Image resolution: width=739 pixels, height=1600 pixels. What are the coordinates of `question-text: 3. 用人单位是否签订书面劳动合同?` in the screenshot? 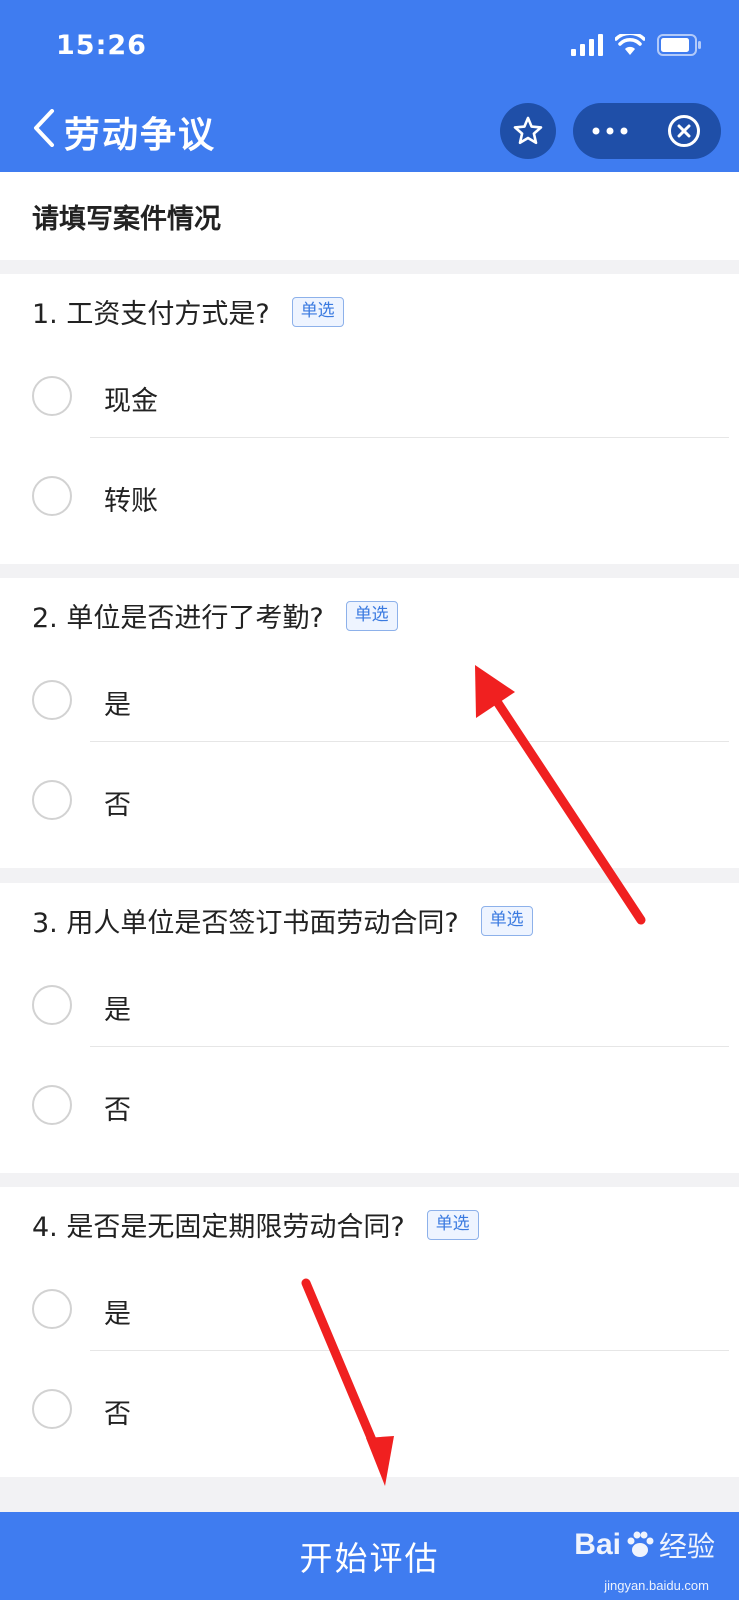 It's located at (245, 923).